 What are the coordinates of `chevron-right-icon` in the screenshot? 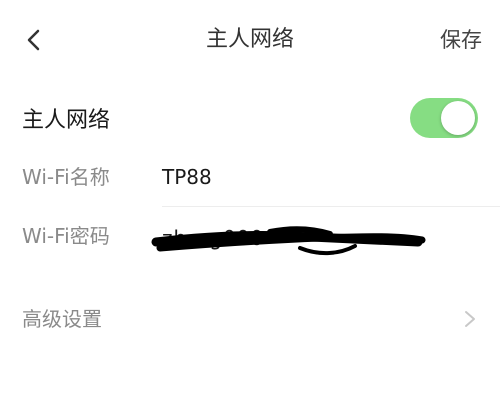 It's located at (470, 319).